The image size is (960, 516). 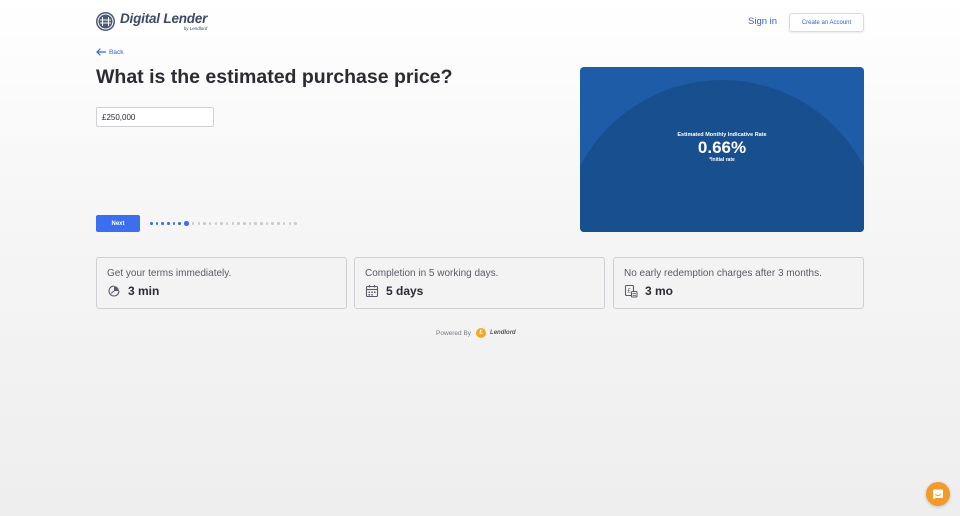 What do you see at coordinates (481, 333) in the screenshot?
I see `lendlord-logo-icon: £` at bounding box center [481, 333].